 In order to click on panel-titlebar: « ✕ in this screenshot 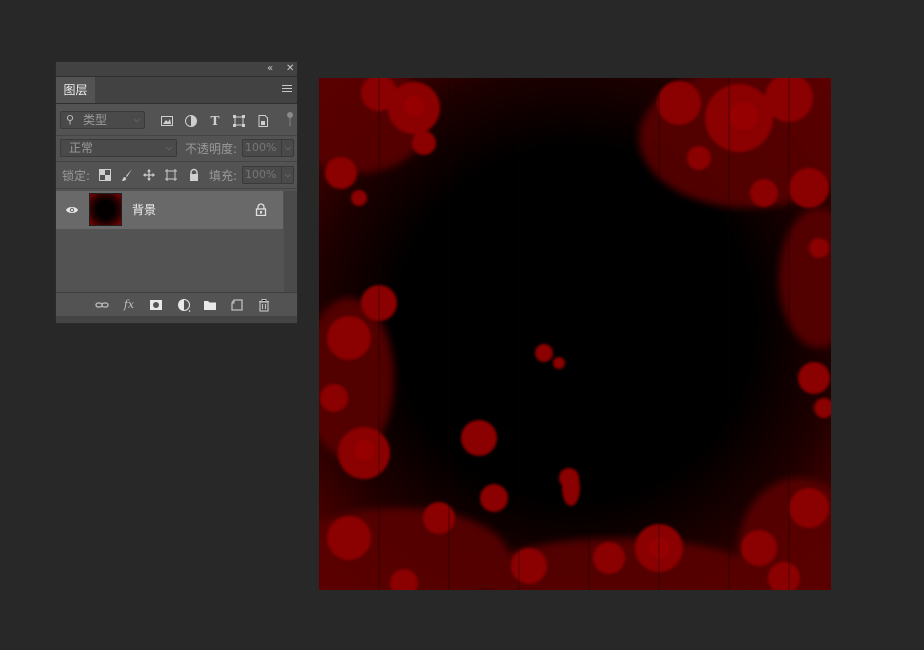, I will do `click(176, 69)`.